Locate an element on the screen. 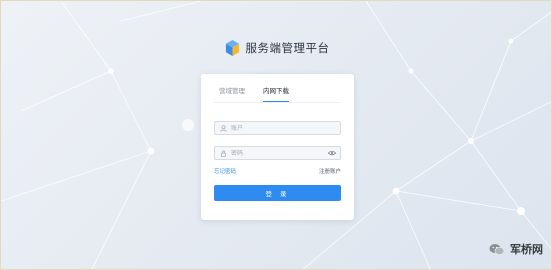 The image size is (552, 270). app-title: 服务端管理平台 is located at coordinates (287, 48).